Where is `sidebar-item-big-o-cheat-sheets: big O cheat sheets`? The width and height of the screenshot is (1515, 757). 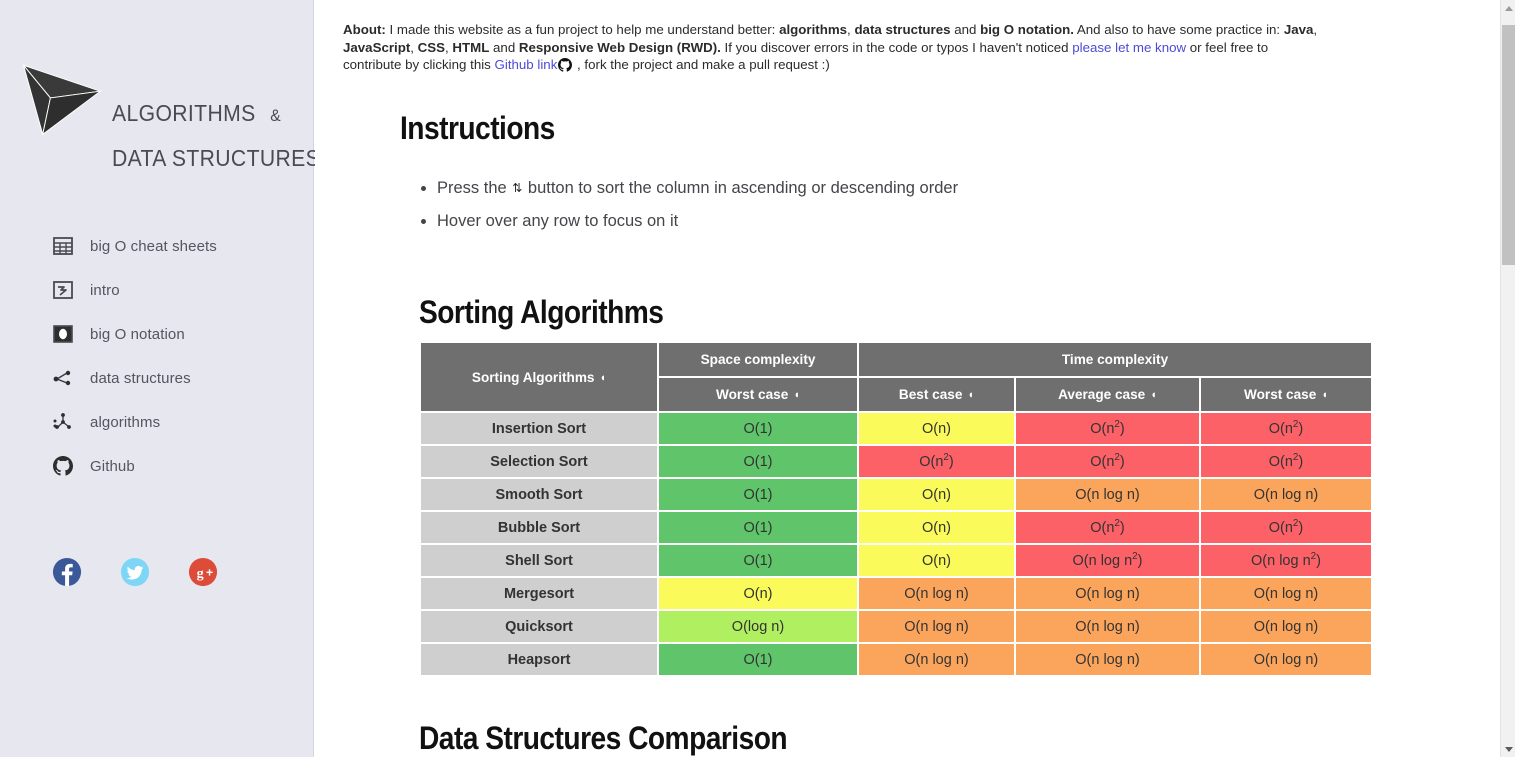
sidebar-item-big-o-cheat-sheets: big O cheat sheets is located at coordinates (157, 246).